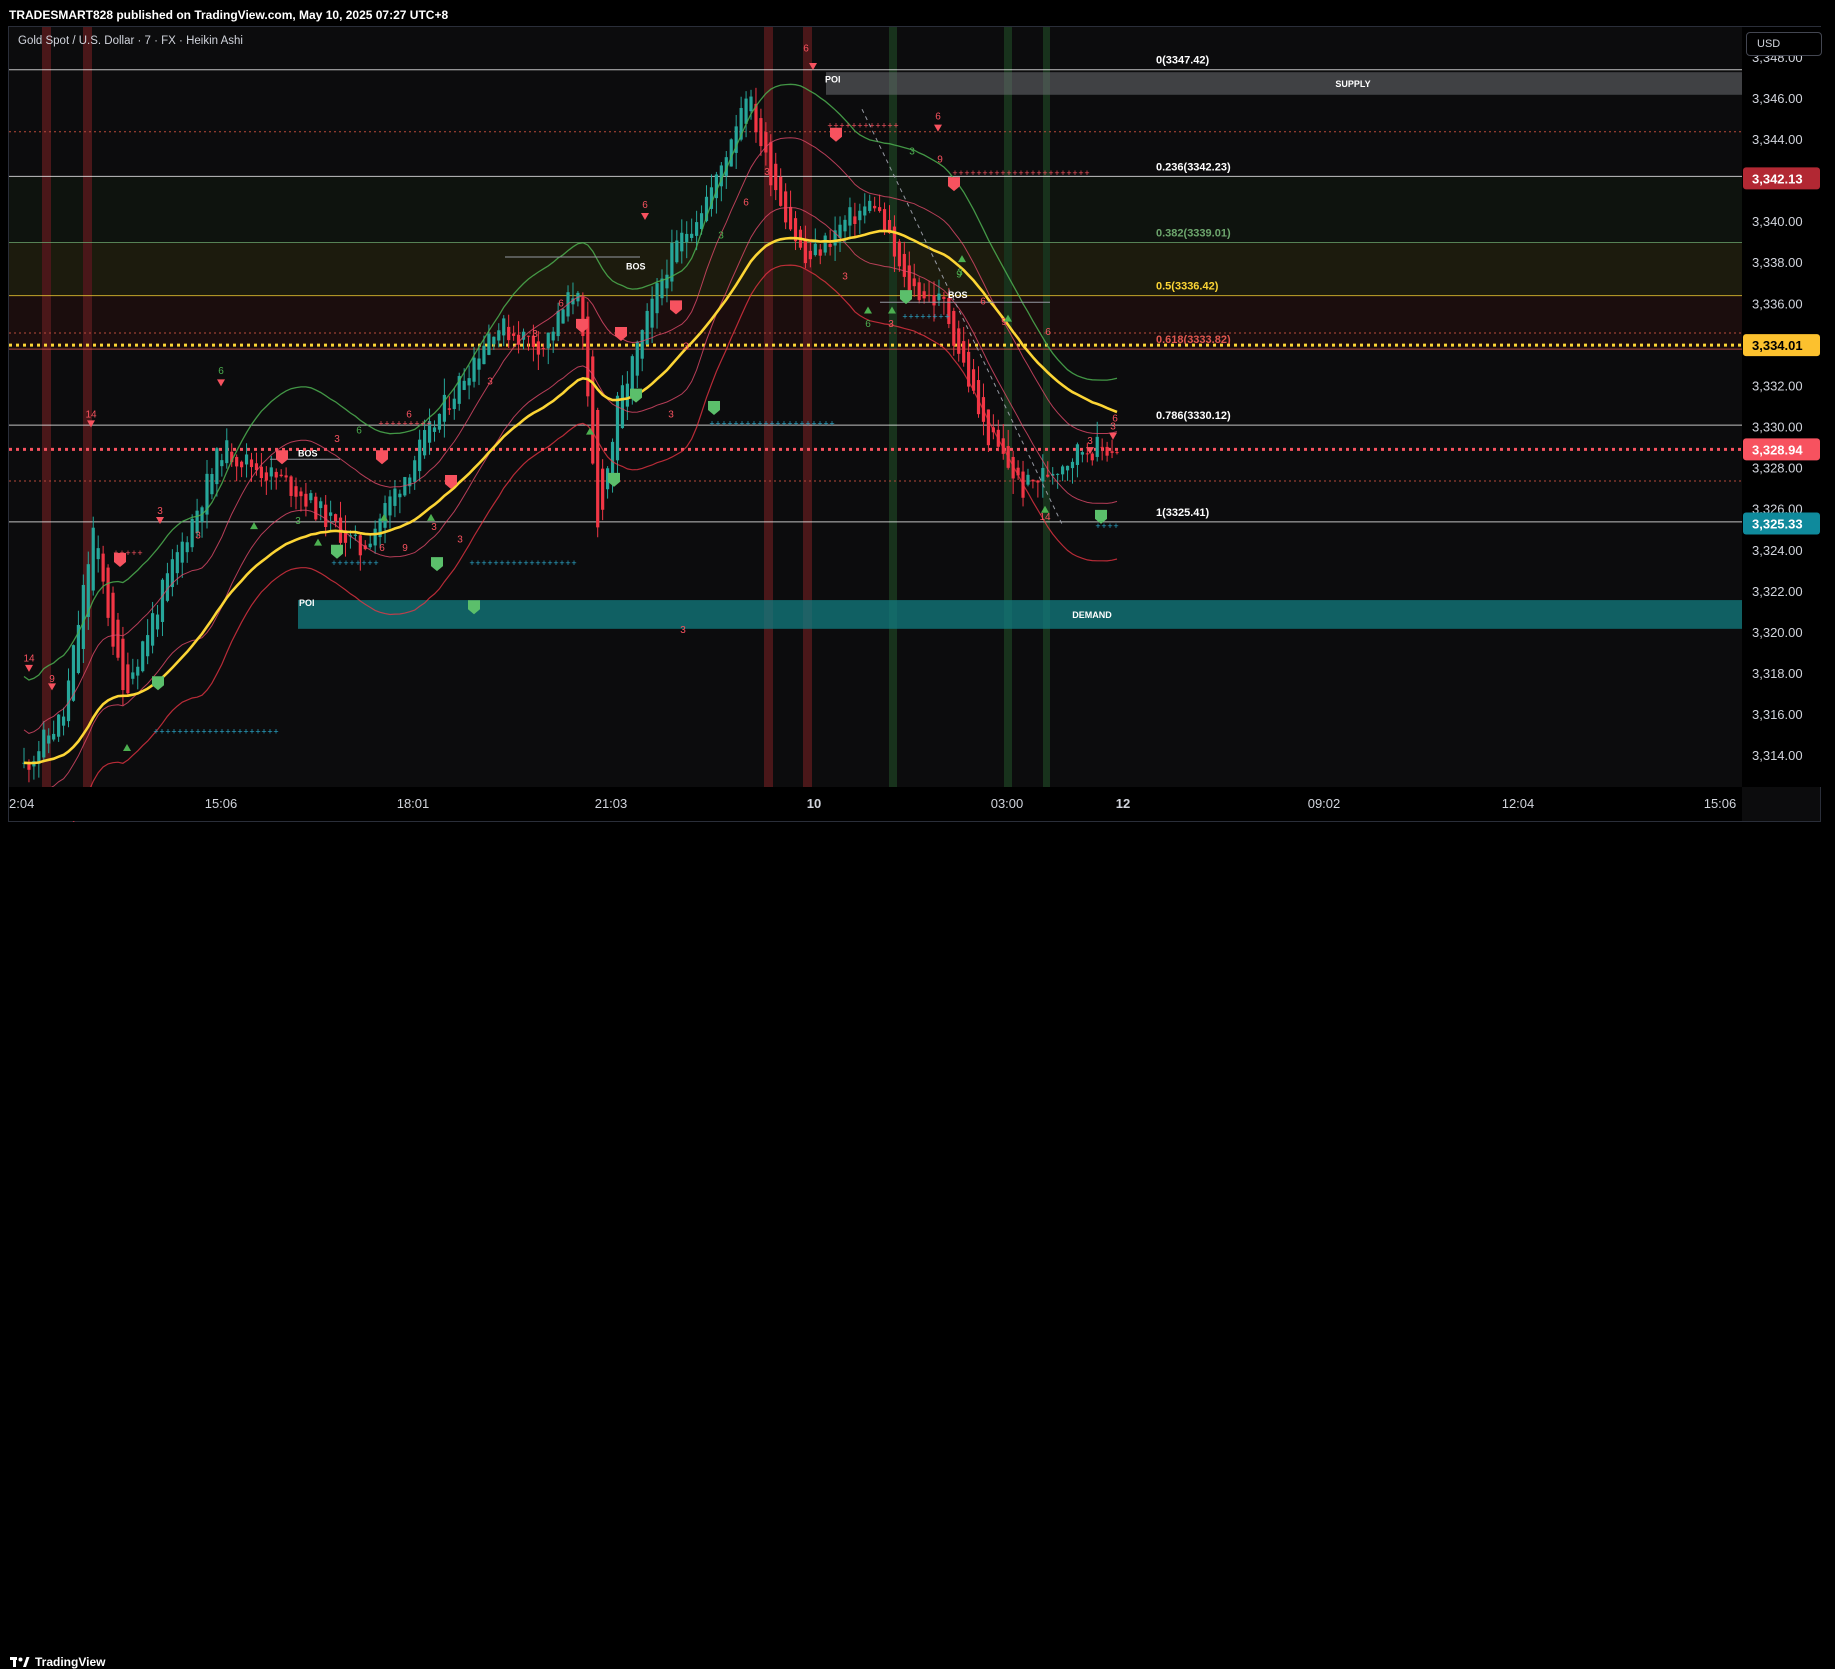 Image resolution: width=1835 pixels, height=1669 pixels. What do you see at coordinates (1777, 385) in the screenshot?
I see `price-tick-label: 3,332.00` at bounding box center [1777, 385].